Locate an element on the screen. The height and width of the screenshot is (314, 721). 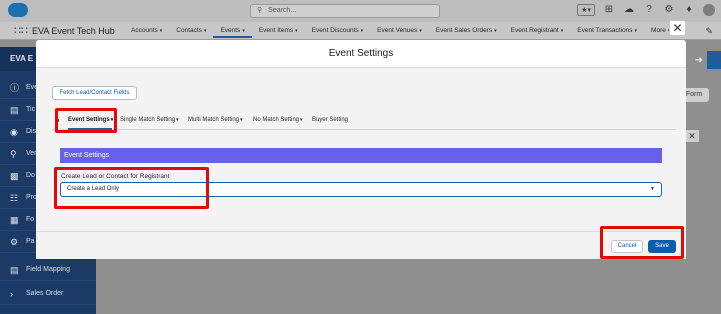
discount-icon: ◉ is located at coordinates (14, 132).